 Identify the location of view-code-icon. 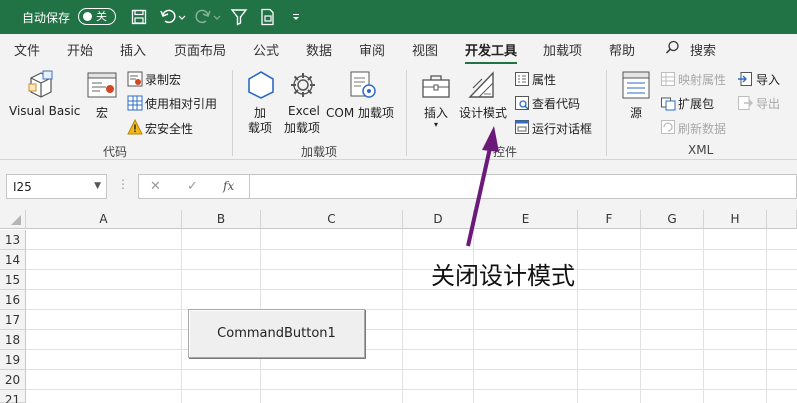
(522, 104).